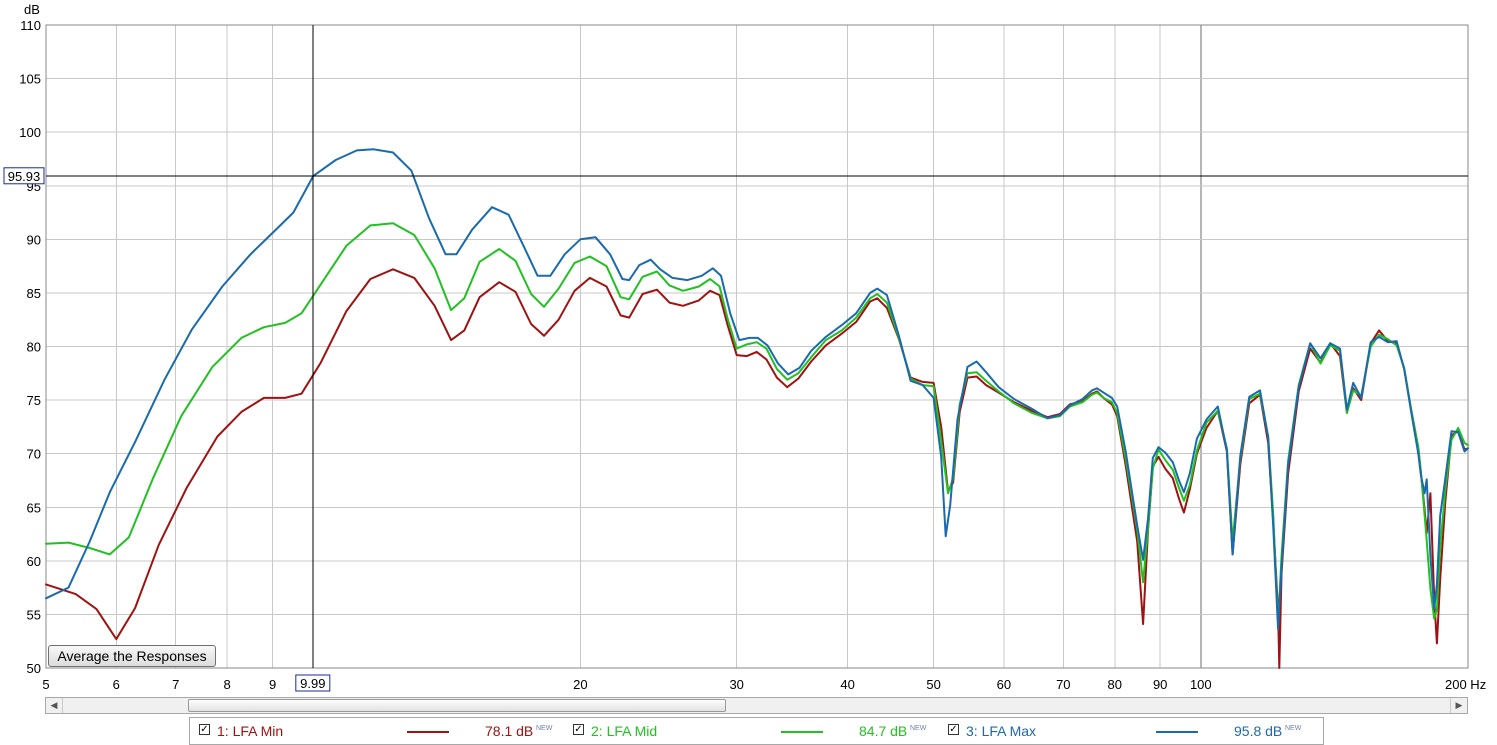 Image resolution: width=1497 pixels, height=745 pixels. What do you see at coordinates (1063, 684) in the screenshot?
I see `x-tick-label: 70` at bounding box center [1063, 684].